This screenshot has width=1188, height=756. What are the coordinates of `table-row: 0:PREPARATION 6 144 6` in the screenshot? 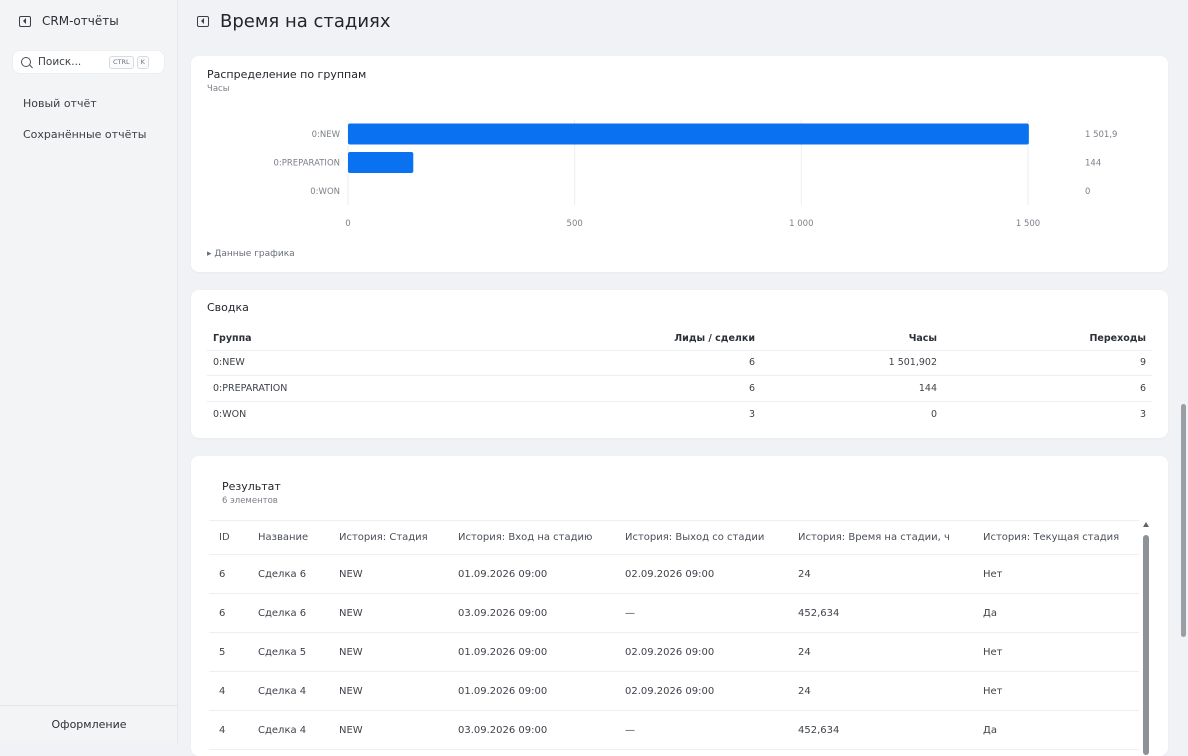 It's located at (679, 388).